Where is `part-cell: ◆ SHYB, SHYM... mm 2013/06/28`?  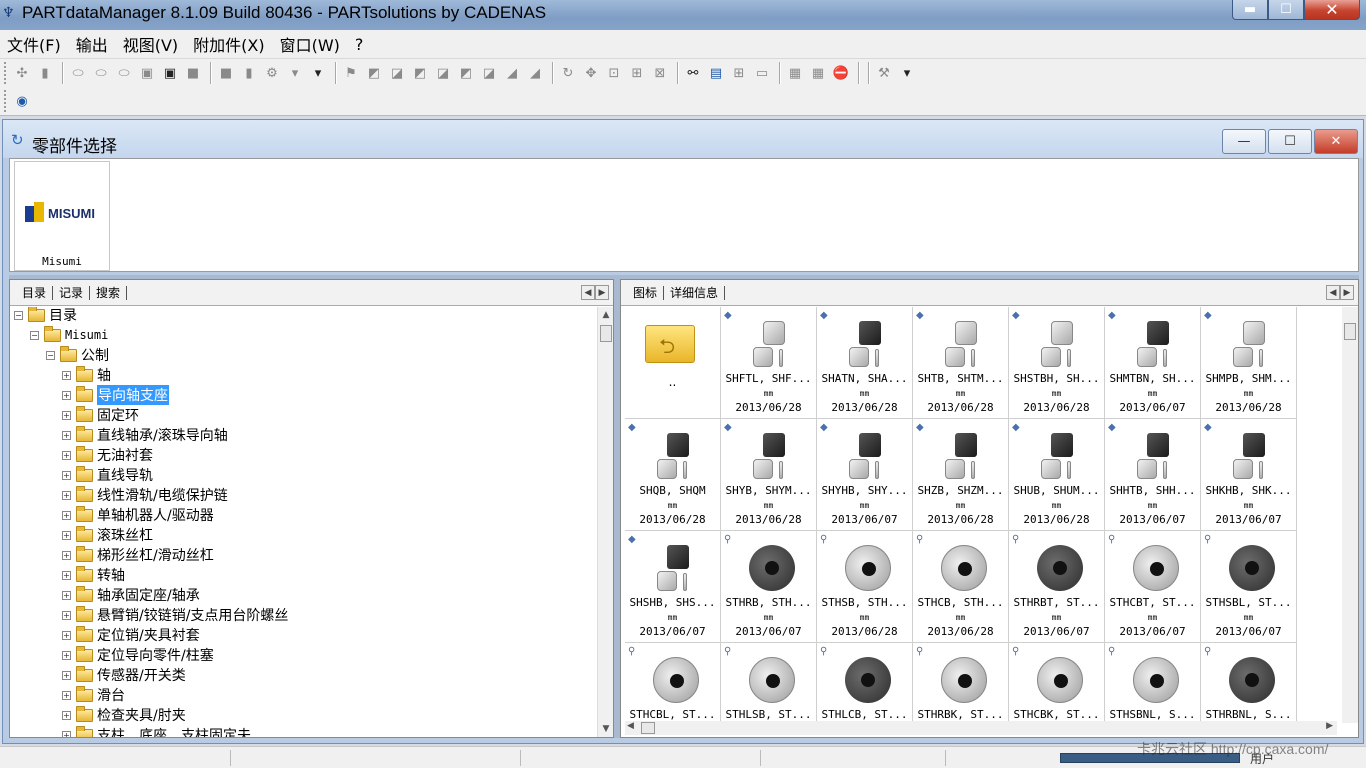 part-cell: ◆ SHYB, SHYM... mm 2013/06/28 is located at coordinates (769, 475).